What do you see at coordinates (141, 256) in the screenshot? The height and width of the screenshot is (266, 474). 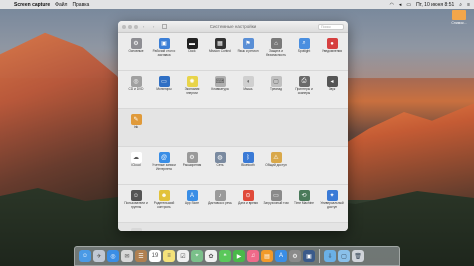 I see `contacts-icon: ☰` at bounding box center [141, 256].